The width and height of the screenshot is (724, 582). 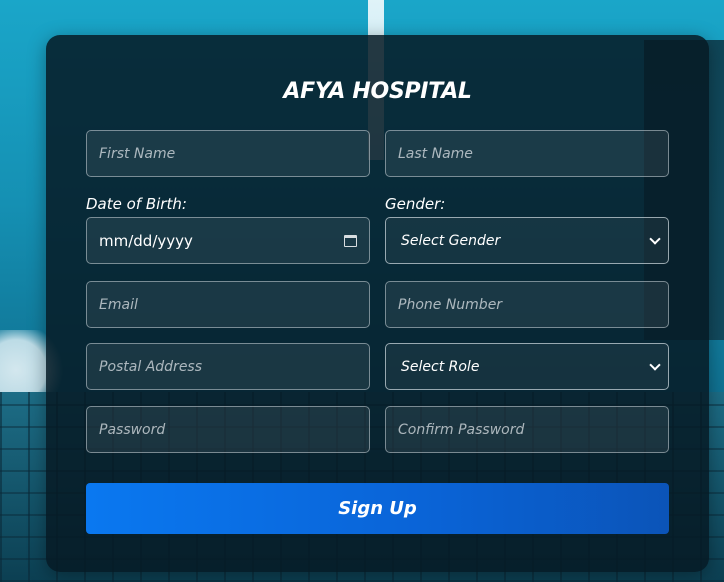 What do you see at coordinates (527, 240) in the screenshot?
I see `gender-select: Select Gender` at bounding box center [527, 240].